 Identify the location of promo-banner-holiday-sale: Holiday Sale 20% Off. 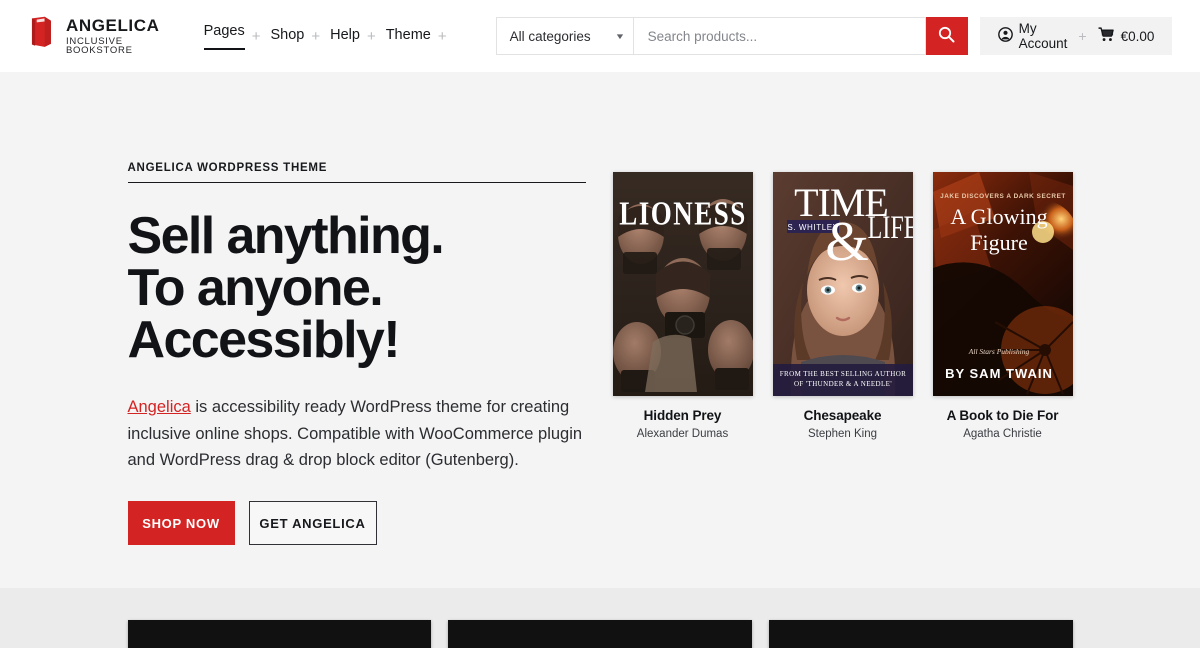
(279, 634).